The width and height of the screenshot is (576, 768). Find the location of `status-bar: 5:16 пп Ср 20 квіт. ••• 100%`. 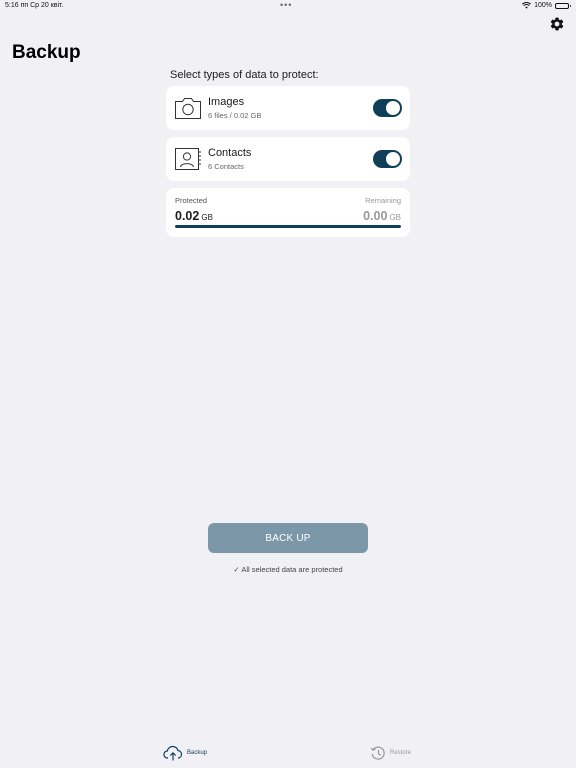

status-bar: 5:16 пп Ср 20 квіт. ••• 100% is located at coordinates (288, 6).